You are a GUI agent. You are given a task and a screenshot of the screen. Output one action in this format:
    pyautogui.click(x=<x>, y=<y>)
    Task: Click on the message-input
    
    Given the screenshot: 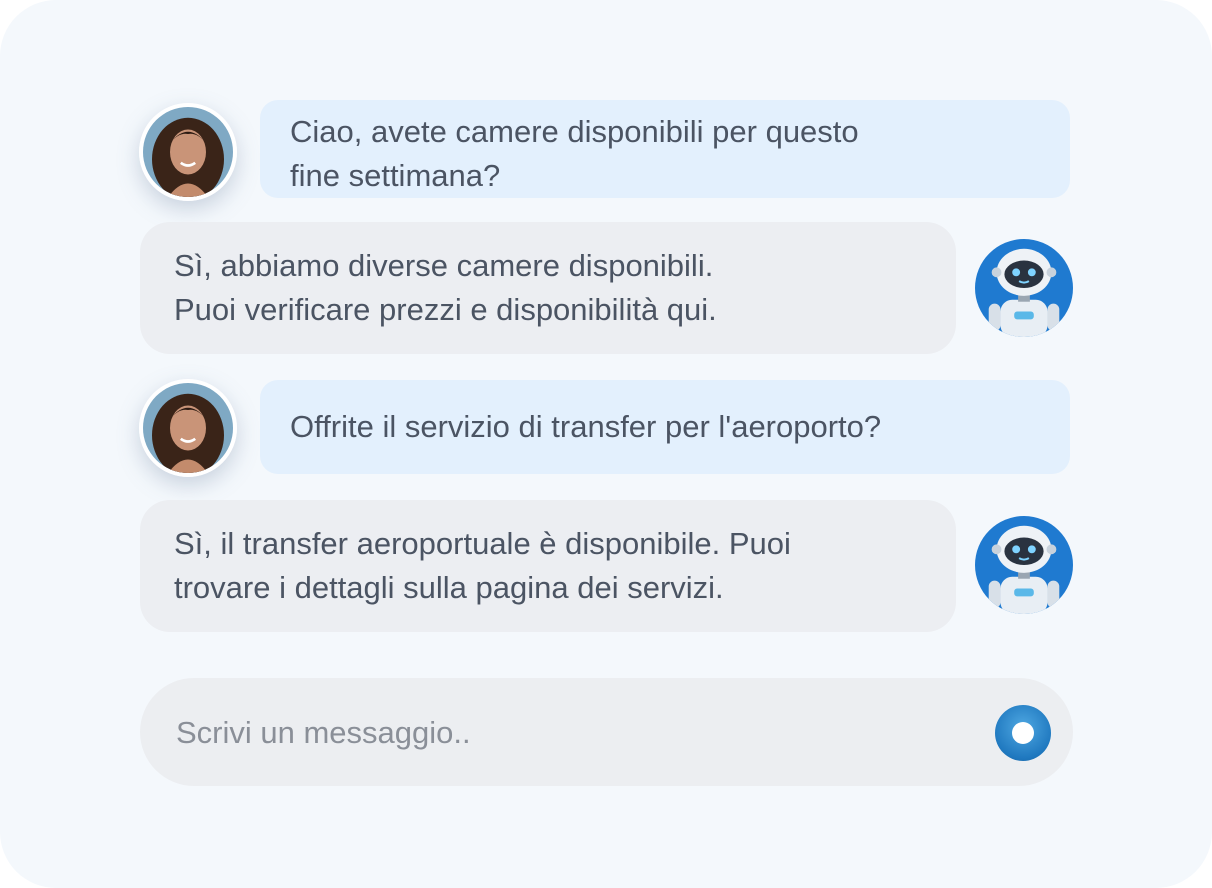 What is the action you would take?
    pyautogui.click(x=566, y=733)
    